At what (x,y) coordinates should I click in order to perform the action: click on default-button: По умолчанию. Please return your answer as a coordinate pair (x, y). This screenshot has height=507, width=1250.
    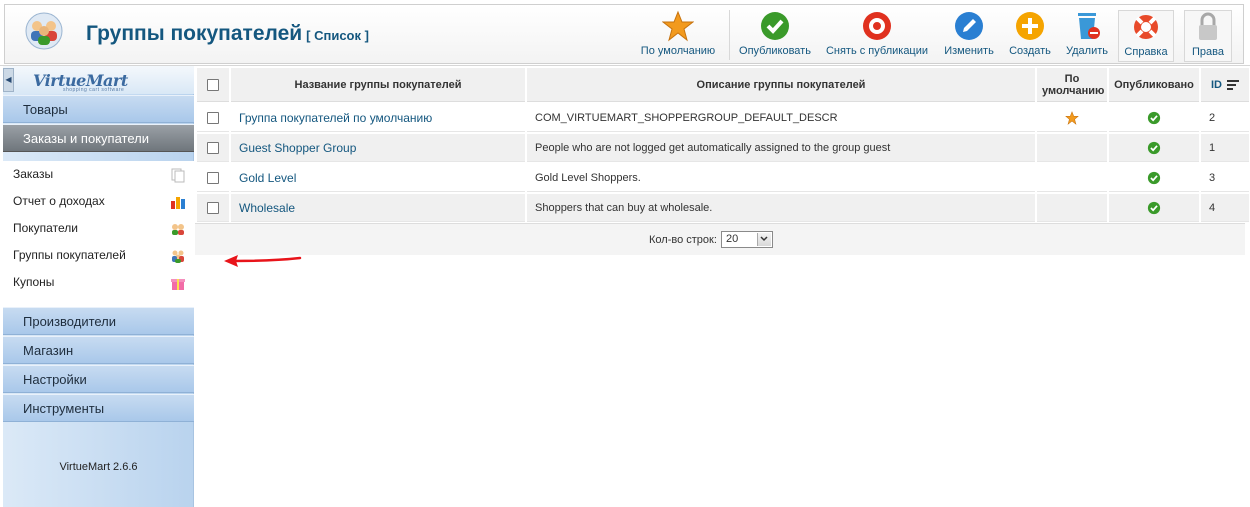
    Looking at the image, I should click on (678, 36).